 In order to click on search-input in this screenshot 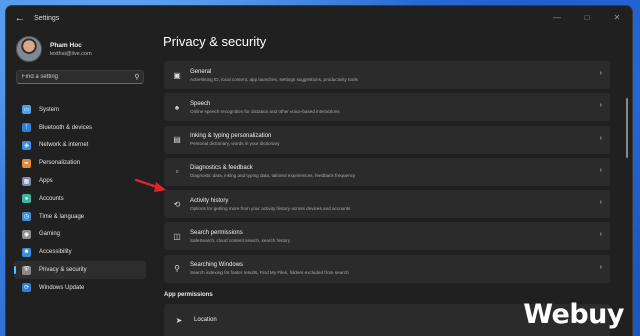, I will do `click(74, 77)`.